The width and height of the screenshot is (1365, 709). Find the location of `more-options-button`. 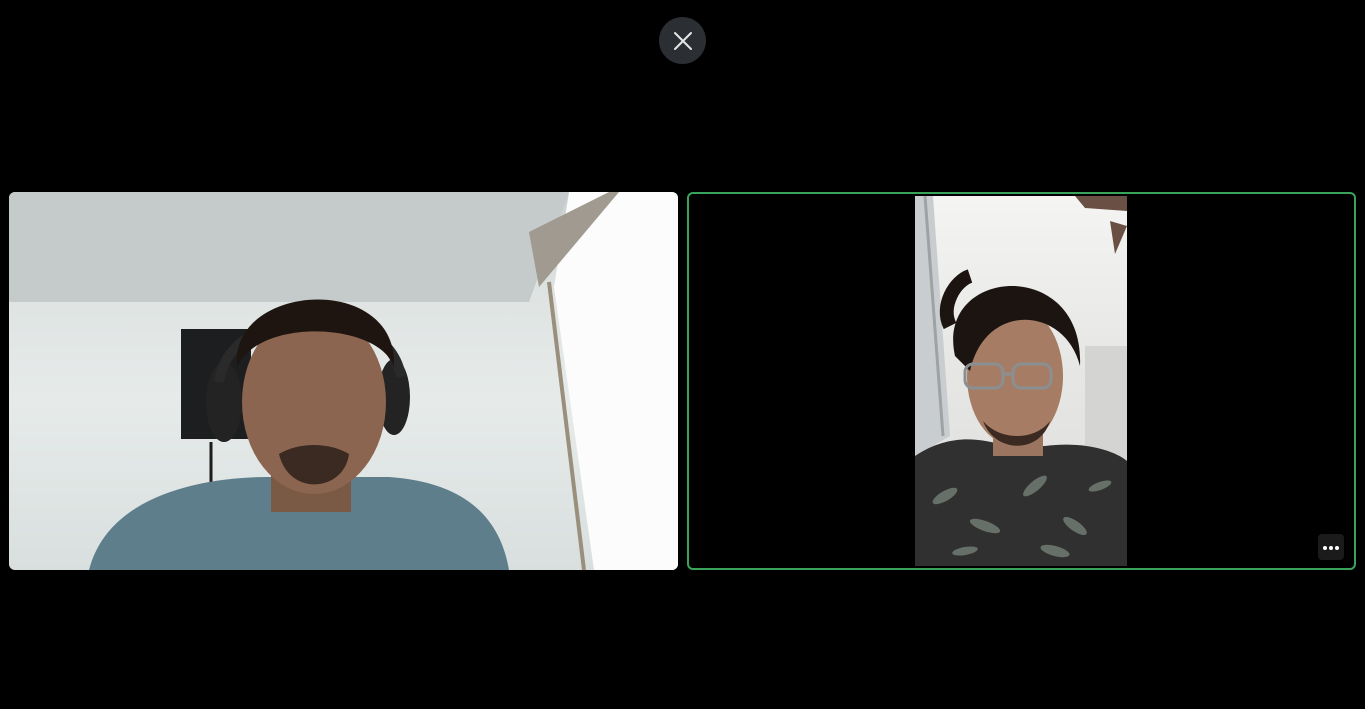

more-options-button is located at coordinates (1331, 547).